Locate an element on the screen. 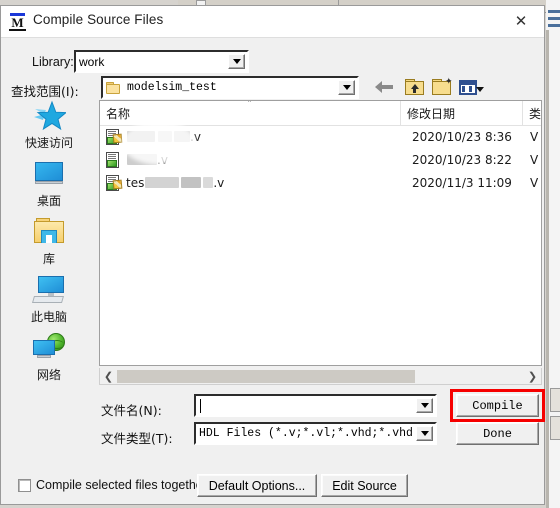  sidebar-item-quick-access: 快速访问 is located at coordinates (49, 129).